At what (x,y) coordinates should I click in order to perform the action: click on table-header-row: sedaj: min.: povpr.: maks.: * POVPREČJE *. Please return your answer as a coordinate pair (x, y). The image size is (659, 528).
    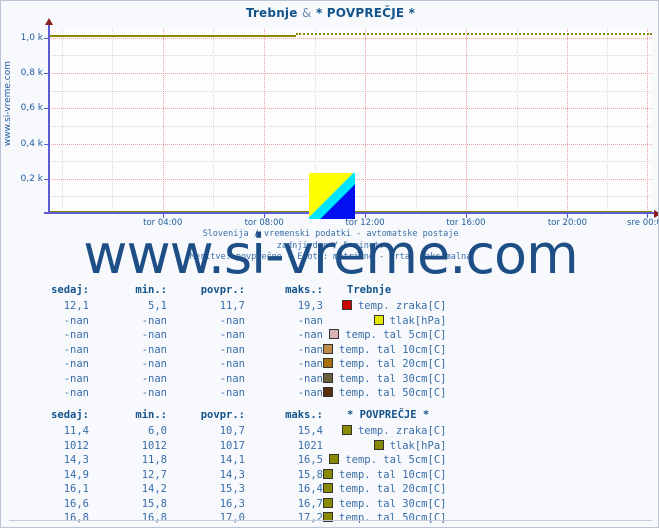
    Looking at the image, I should click on (231, 415).